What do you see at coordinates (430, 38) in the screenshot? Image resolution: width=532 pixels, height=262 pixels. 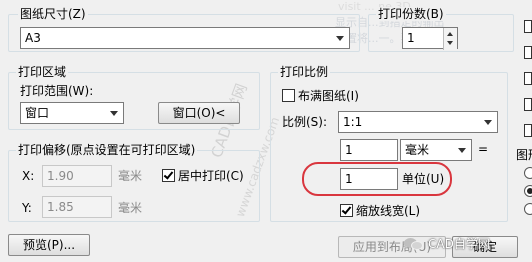 I see `copies-stepper: 1` at bounding box center [430, 38].